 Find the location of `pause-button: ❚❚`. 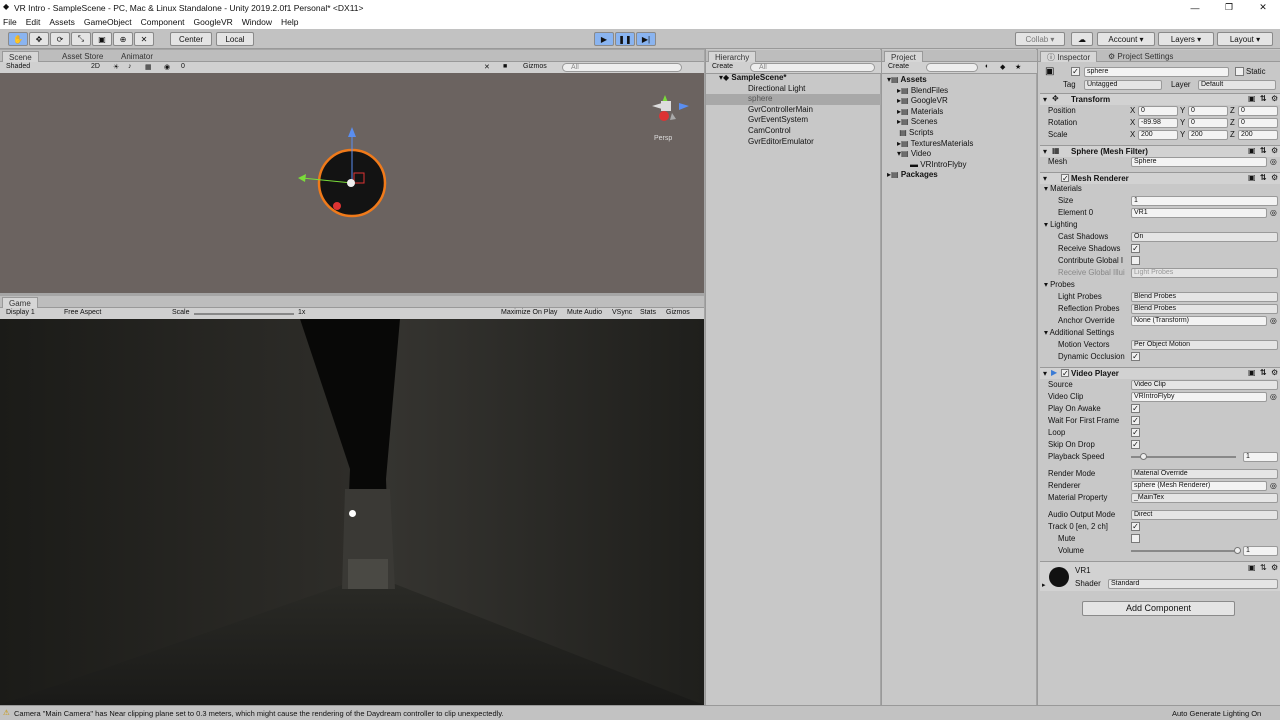

pause-button: ❚❚ is located at coordinates (625, 39).